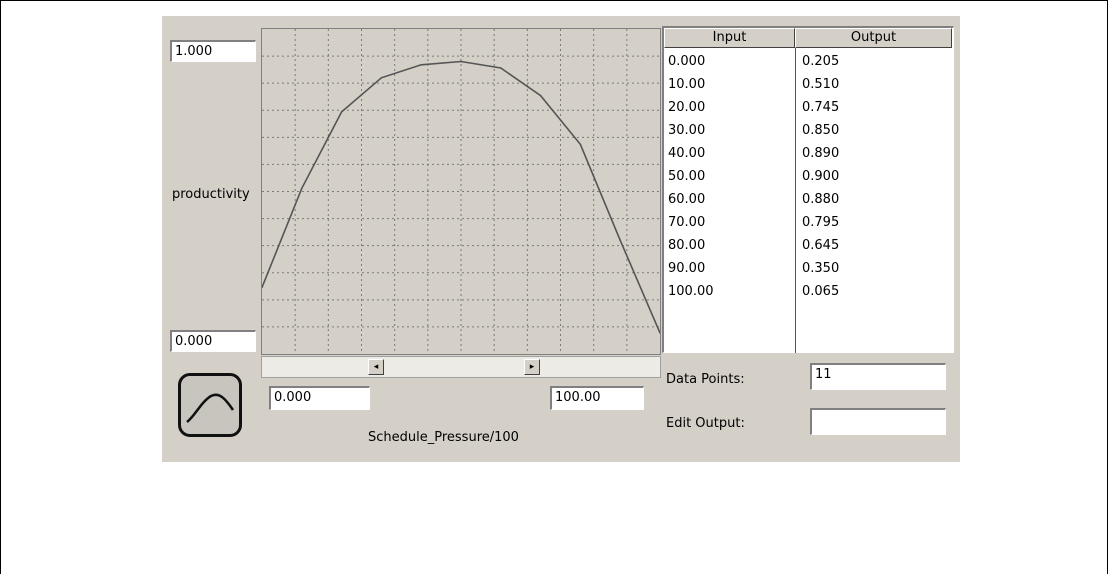 This screenshot has width=1108, height=574. I want to click on graph-type-button, so click(210, 405).